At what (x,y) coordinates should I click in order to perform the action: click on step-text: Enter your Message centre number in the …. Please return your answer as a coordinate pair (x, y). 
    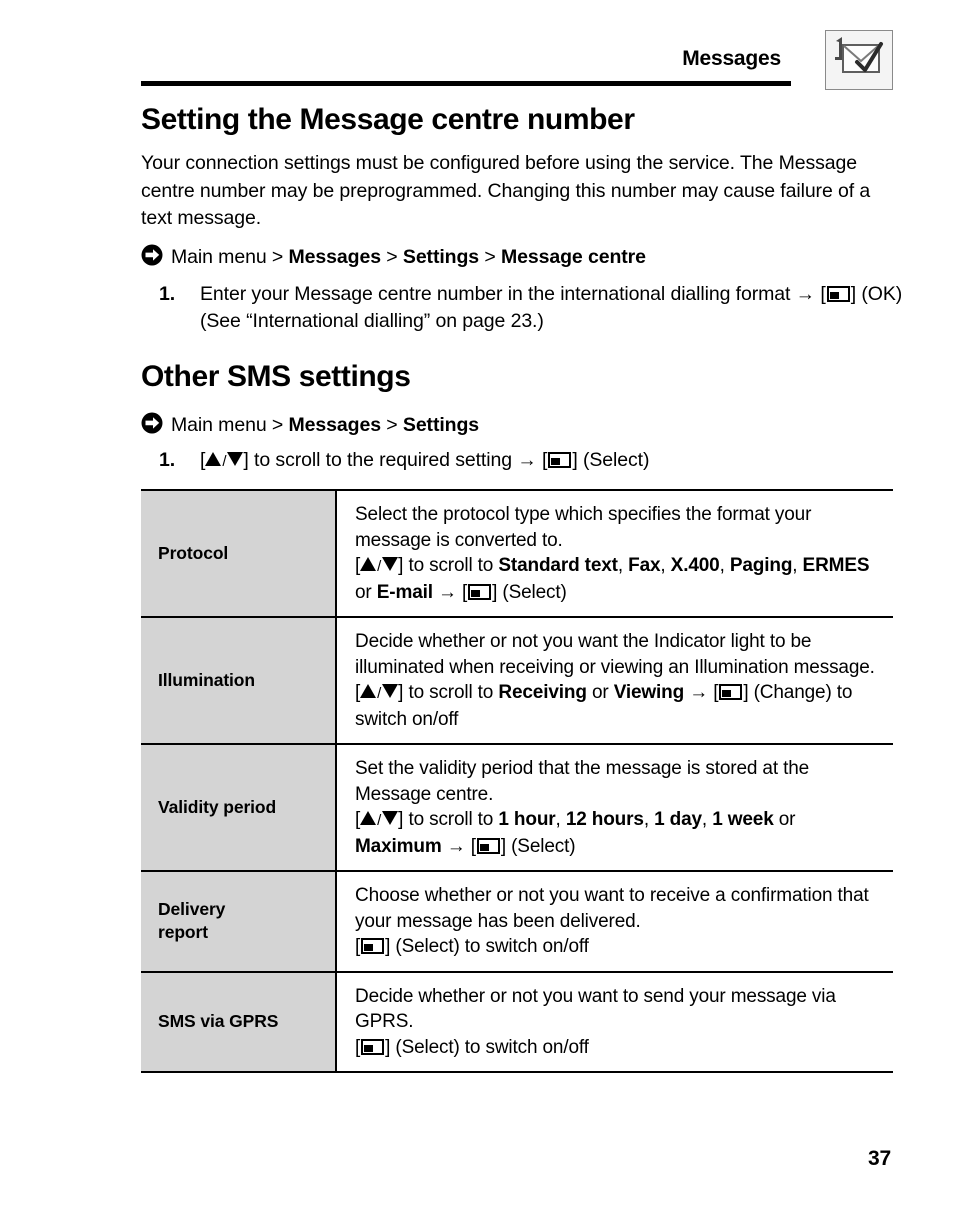
    Looking at the image, I should click on (495, 294).